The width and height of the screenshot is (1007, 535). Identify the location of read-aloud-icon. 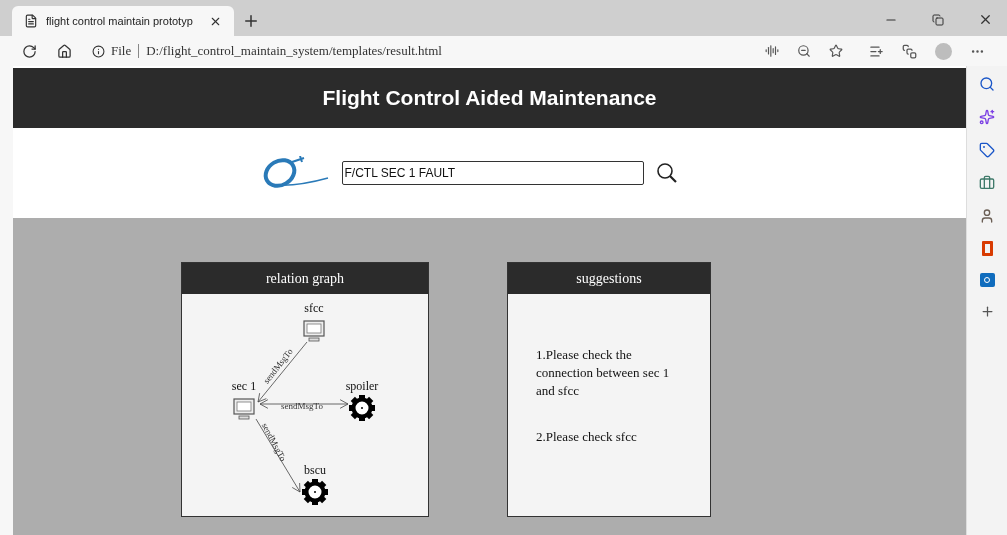
(772, 51).